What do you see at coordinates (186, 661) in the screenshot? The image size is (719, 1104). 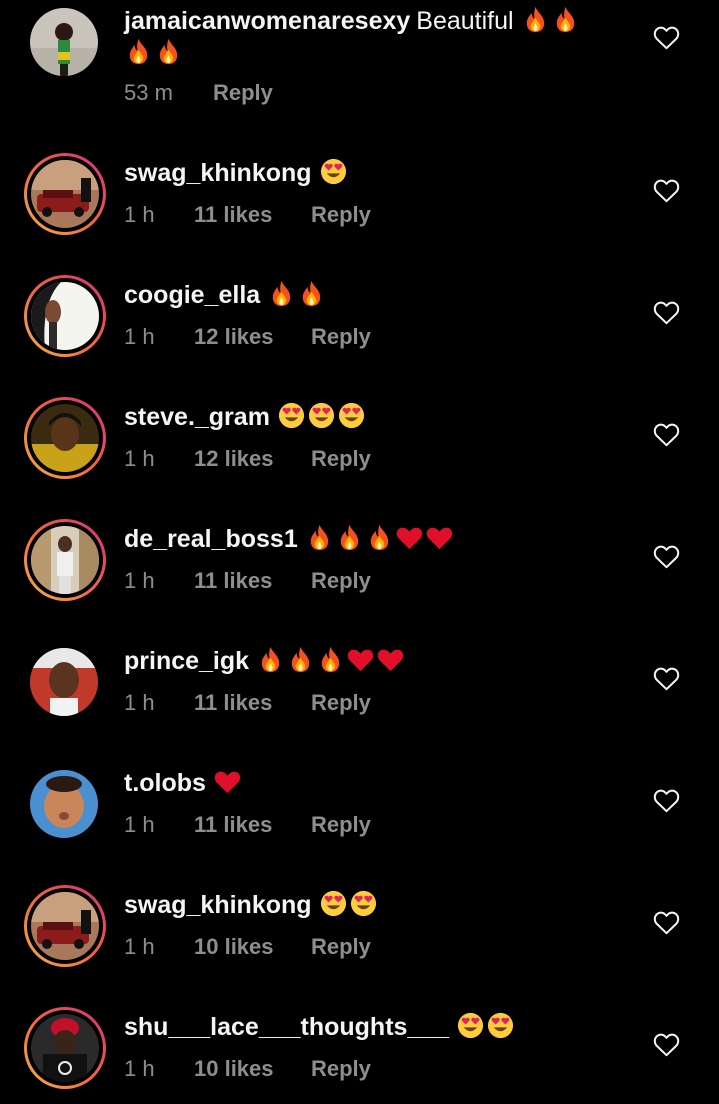 I see `comment-username: prince_igk` at bounding box center [186, 661].